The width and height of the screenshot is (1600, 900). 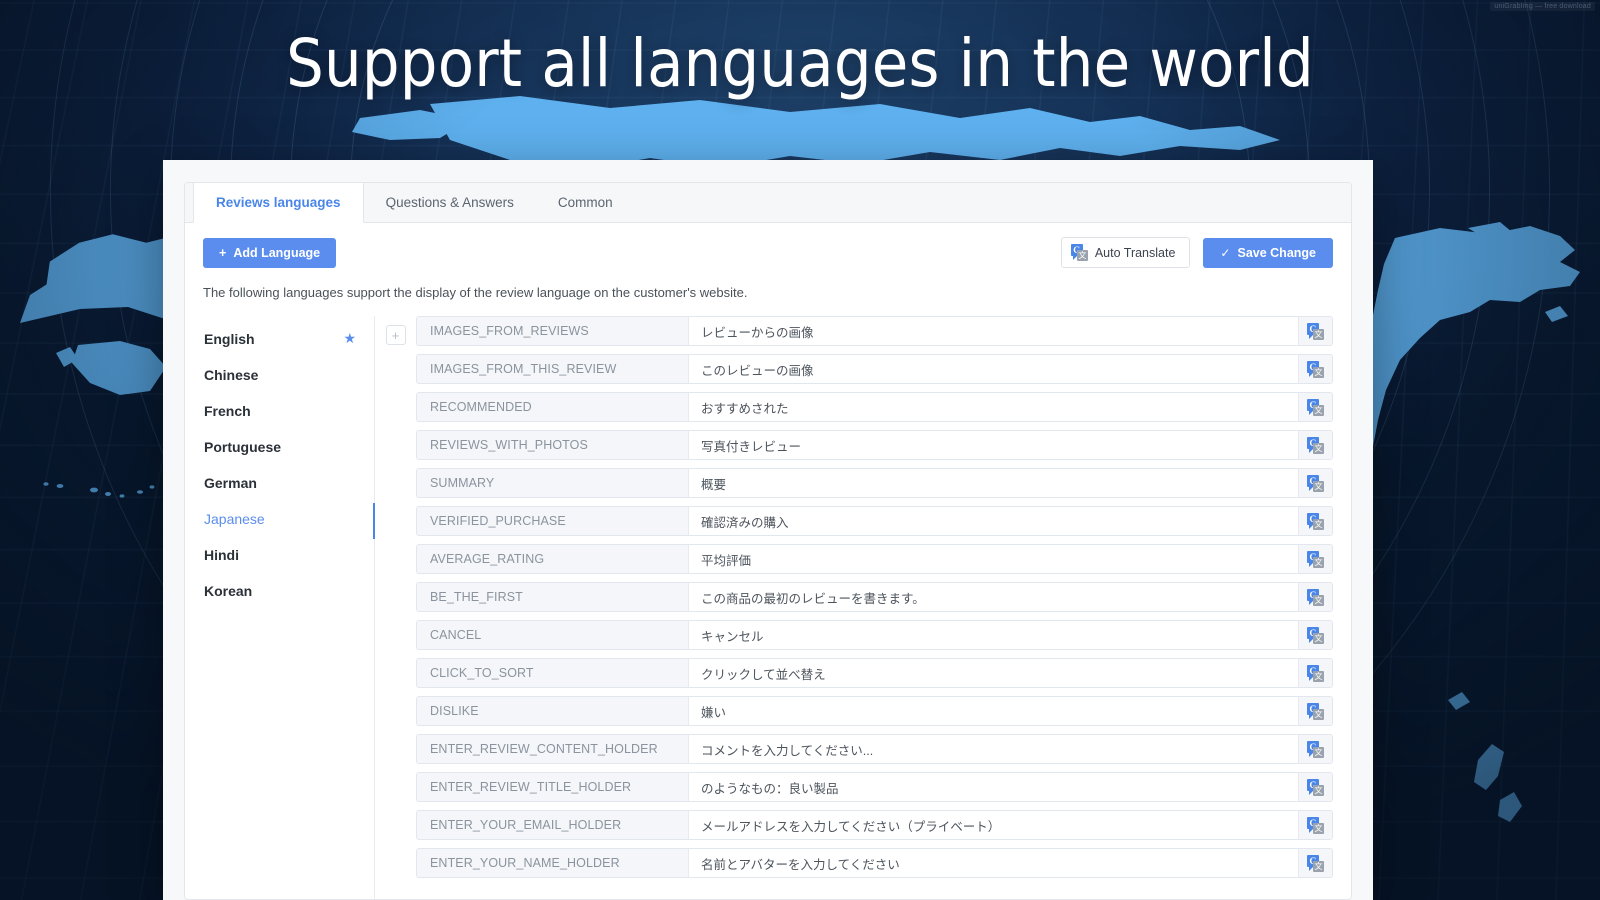 I want to click on translation-row: RECOMMENDEDおすすめされた G文, so click(x=874, y=407).